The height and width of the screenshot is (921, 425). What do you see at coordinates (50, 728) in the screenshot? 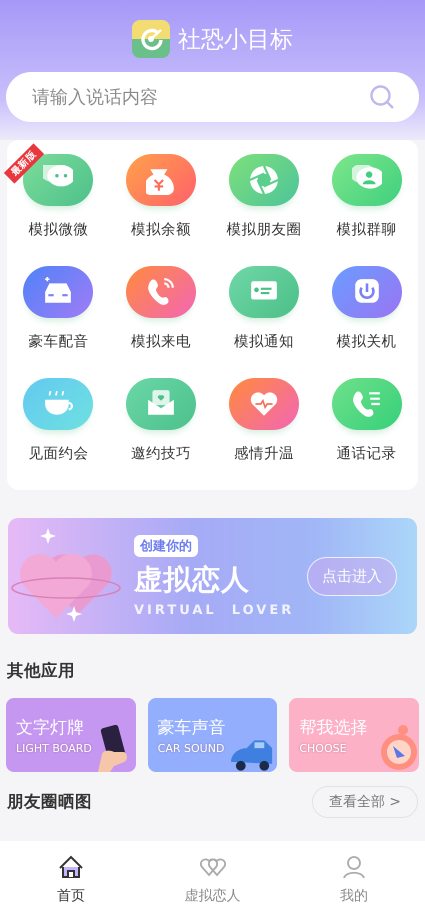
I see `card-title: 文字灯牌` at bounding box center [50, 728].